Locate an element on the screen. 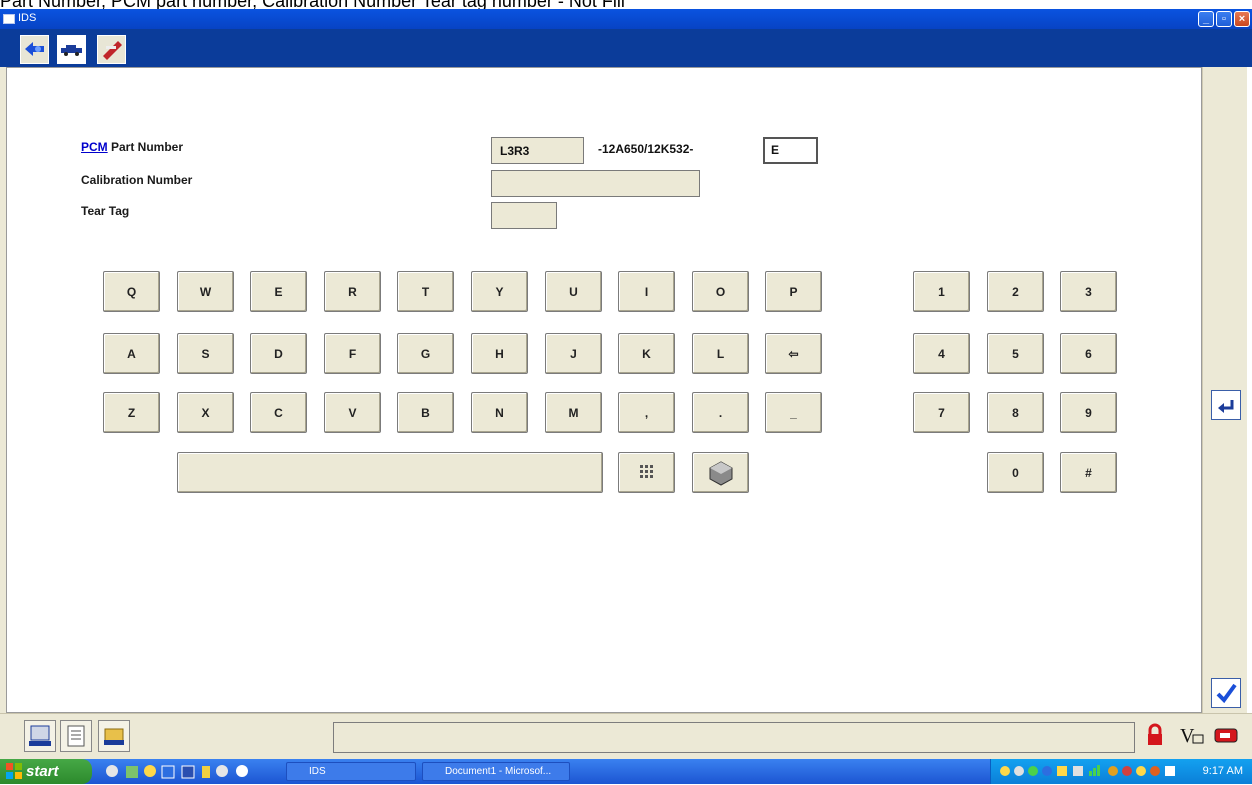 This screenshot has width=1252, height=785. num-key-6: 6 is located at coordinates (1088, 353).